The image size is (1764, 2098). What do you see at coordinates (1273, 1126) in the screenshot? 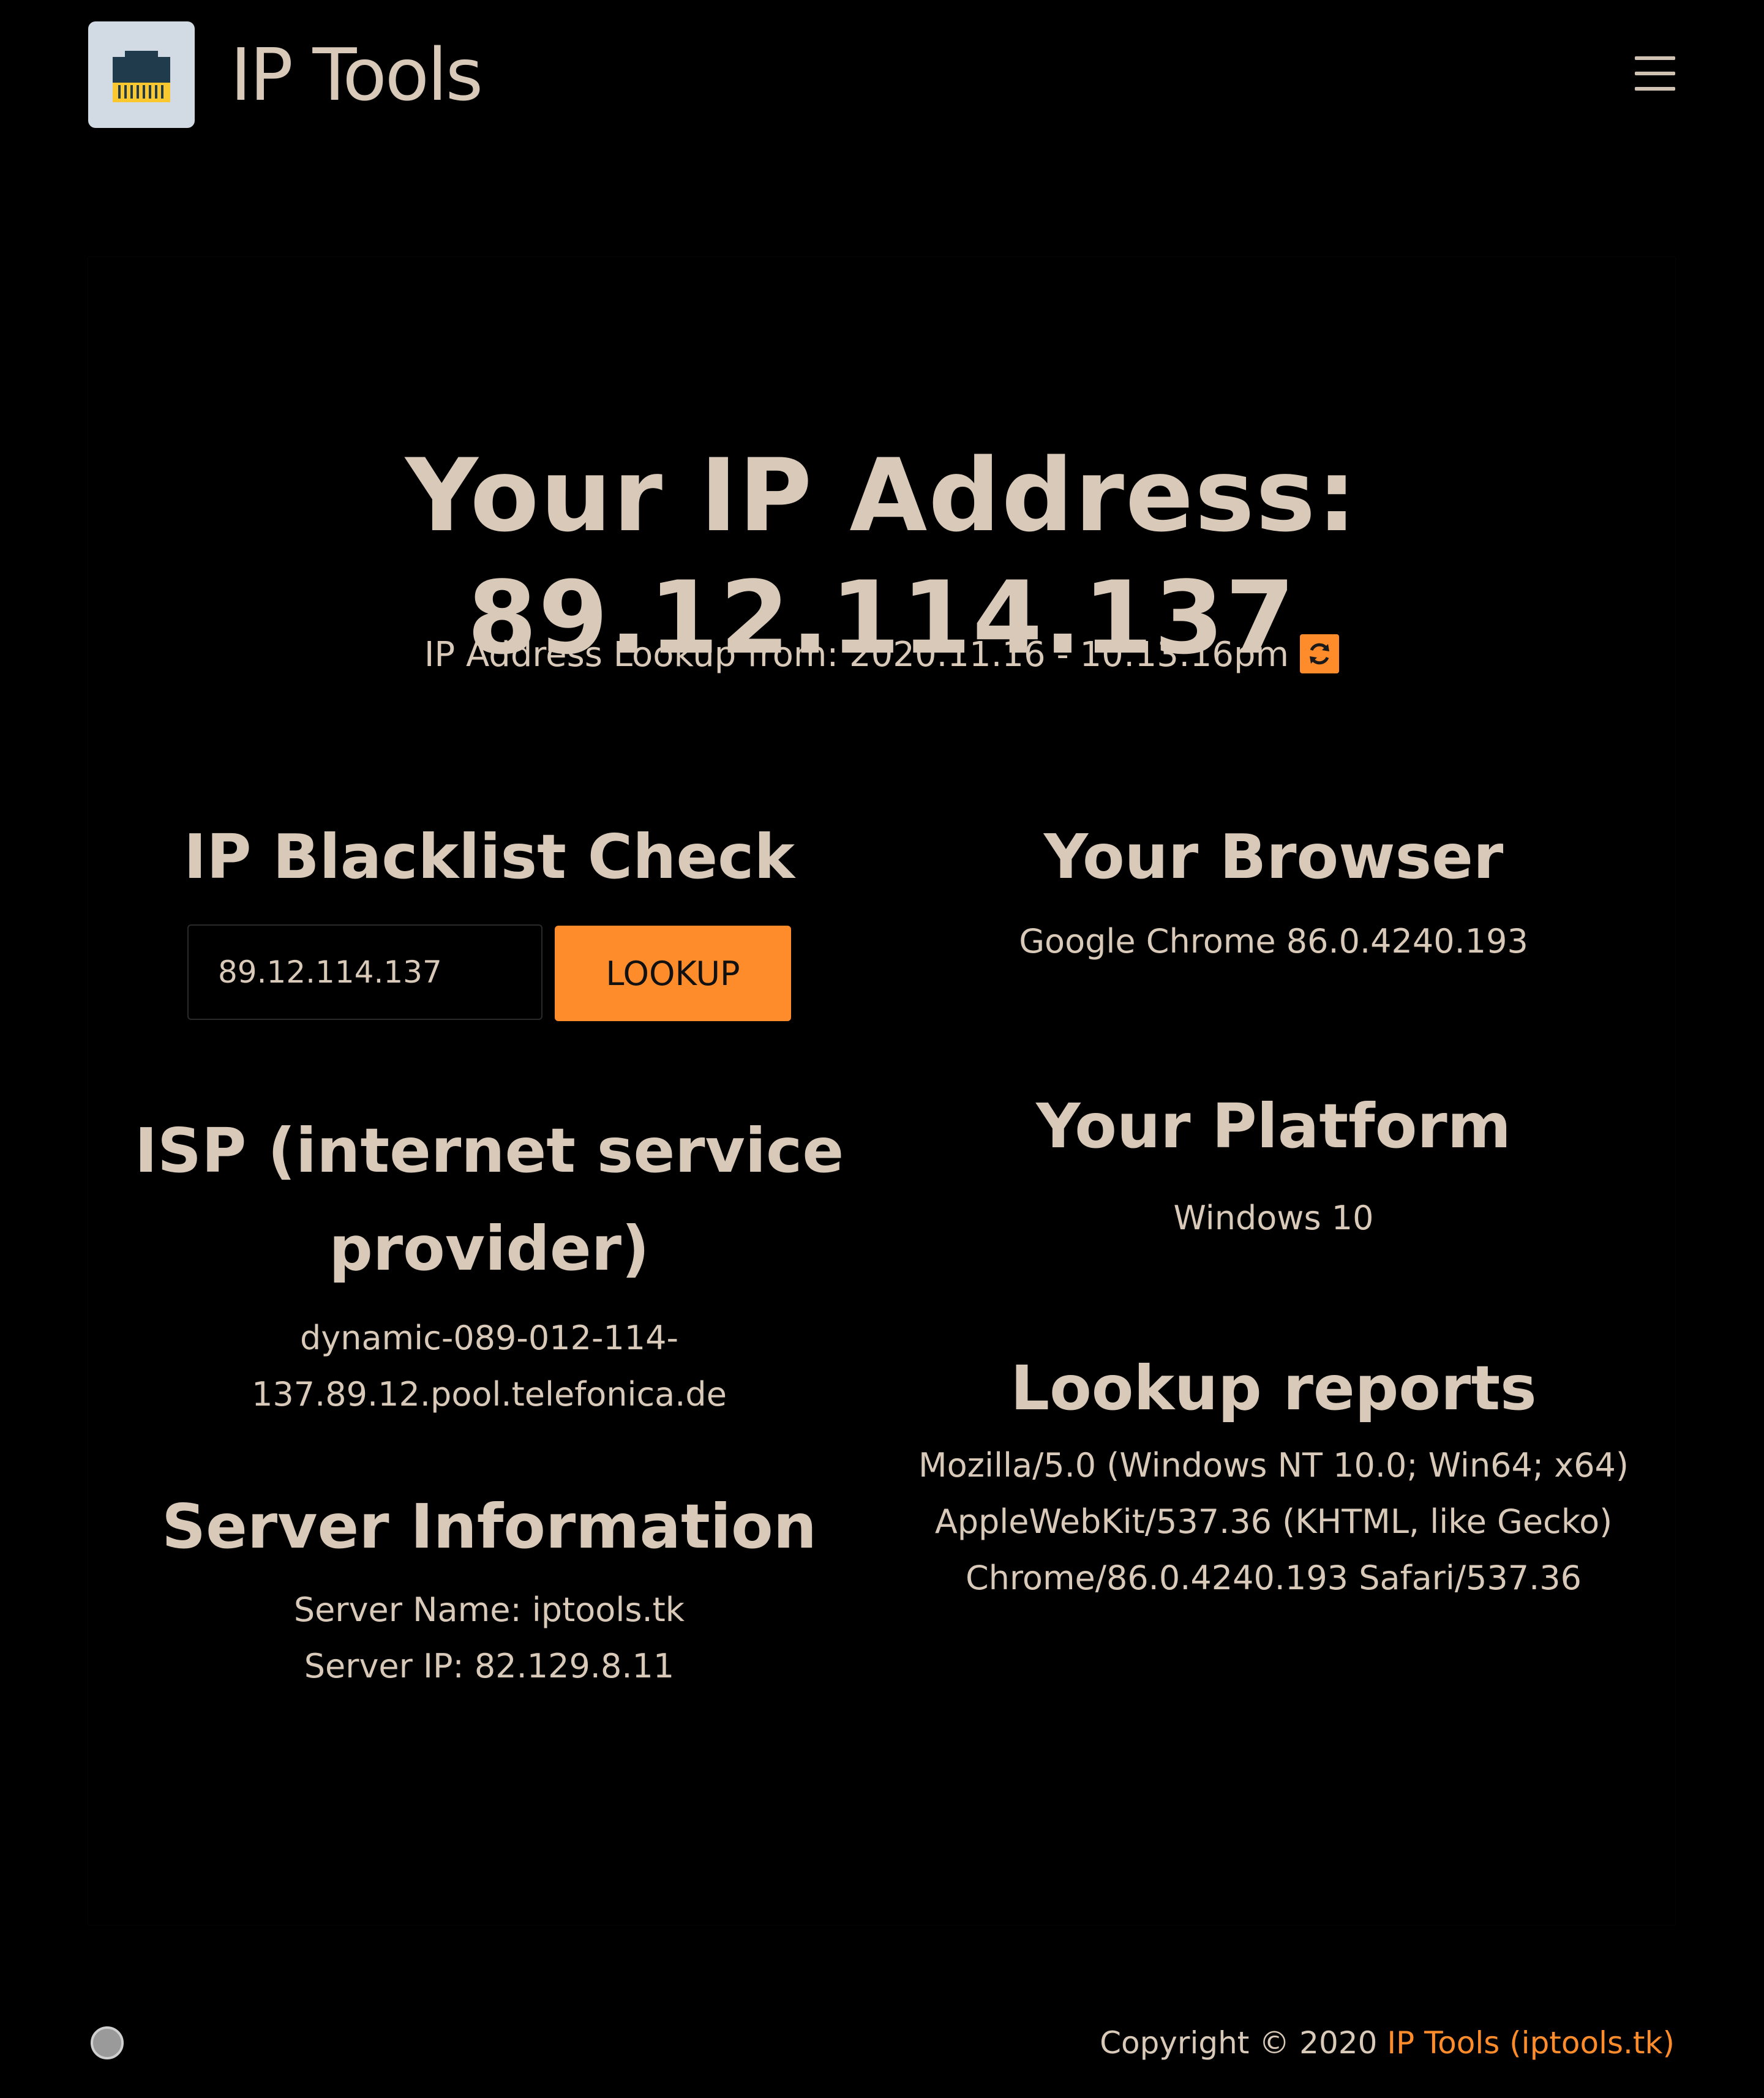
I see `platform-heading: Your Platform` at bounding box center [1273, 1126].